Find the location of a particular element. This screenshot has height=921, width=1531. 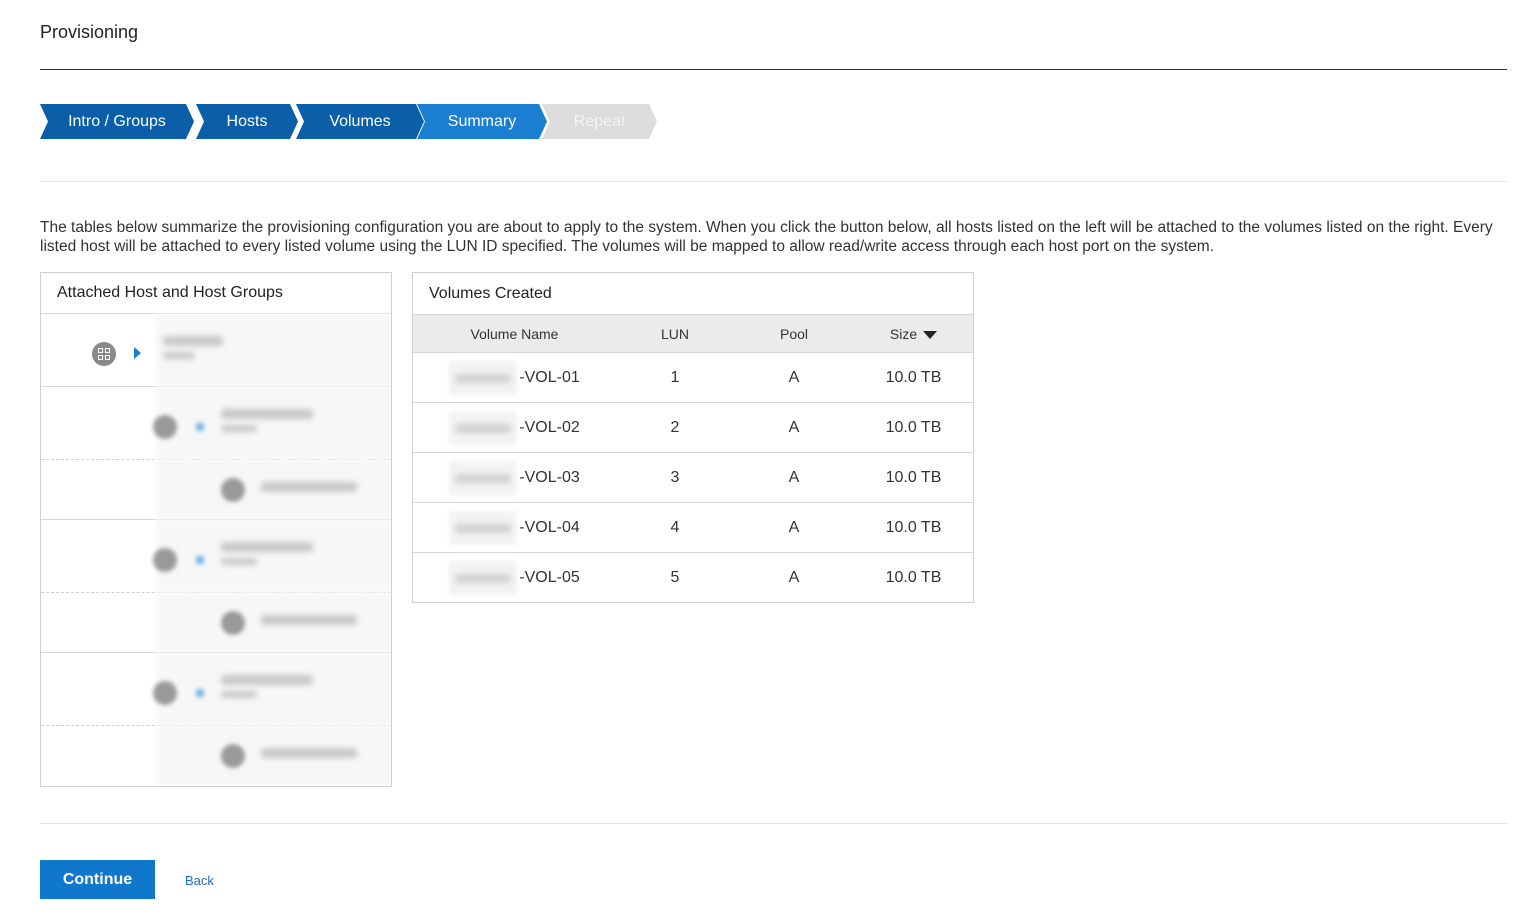

volume-name-cell: -VOL-05 is located at coordinates (514, 578).